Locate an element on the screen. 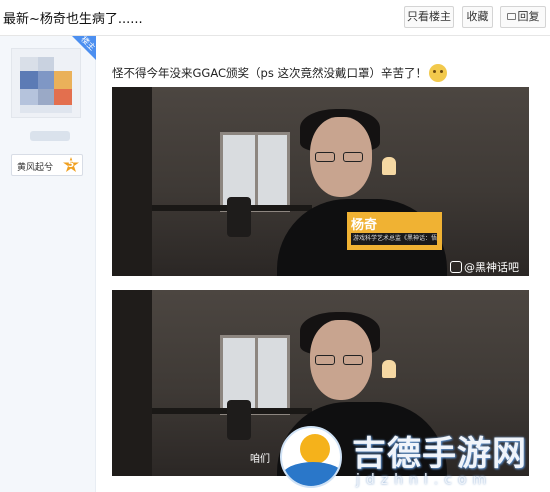 The image size is (550, 492). site-watermark-name: 吉德手游网 is located at coordinates (439, 454).